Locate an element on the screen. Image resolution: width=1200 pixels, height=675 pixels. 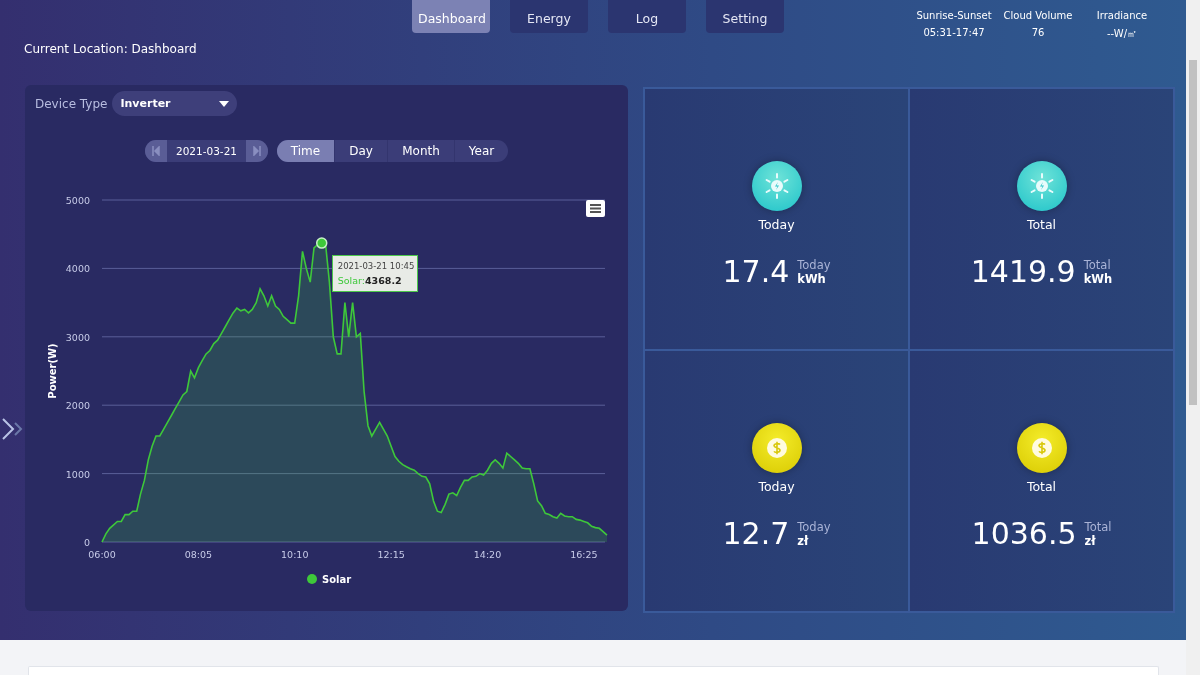
weather-label: Irradiance is located at coordinates (1122, 15).